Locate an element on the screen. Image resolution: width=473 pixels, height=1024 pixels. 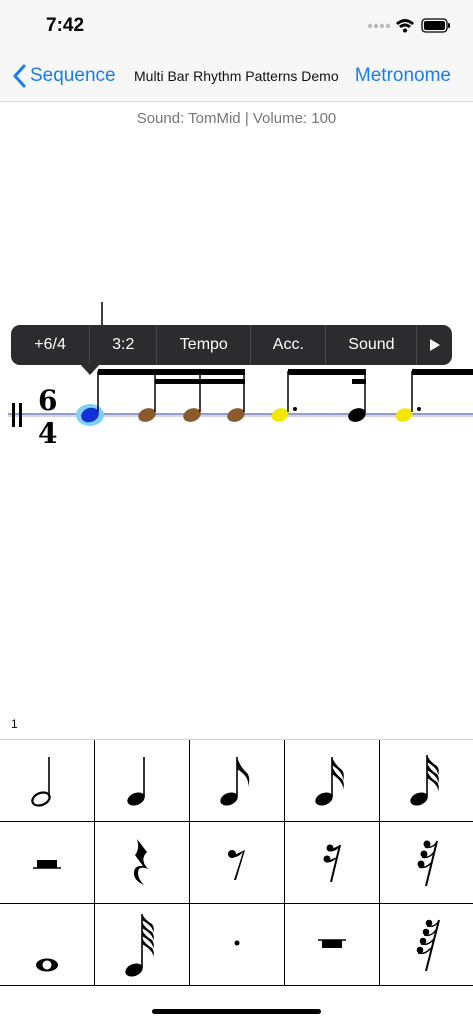
menu-more-button is located at coordinates (434, 345).